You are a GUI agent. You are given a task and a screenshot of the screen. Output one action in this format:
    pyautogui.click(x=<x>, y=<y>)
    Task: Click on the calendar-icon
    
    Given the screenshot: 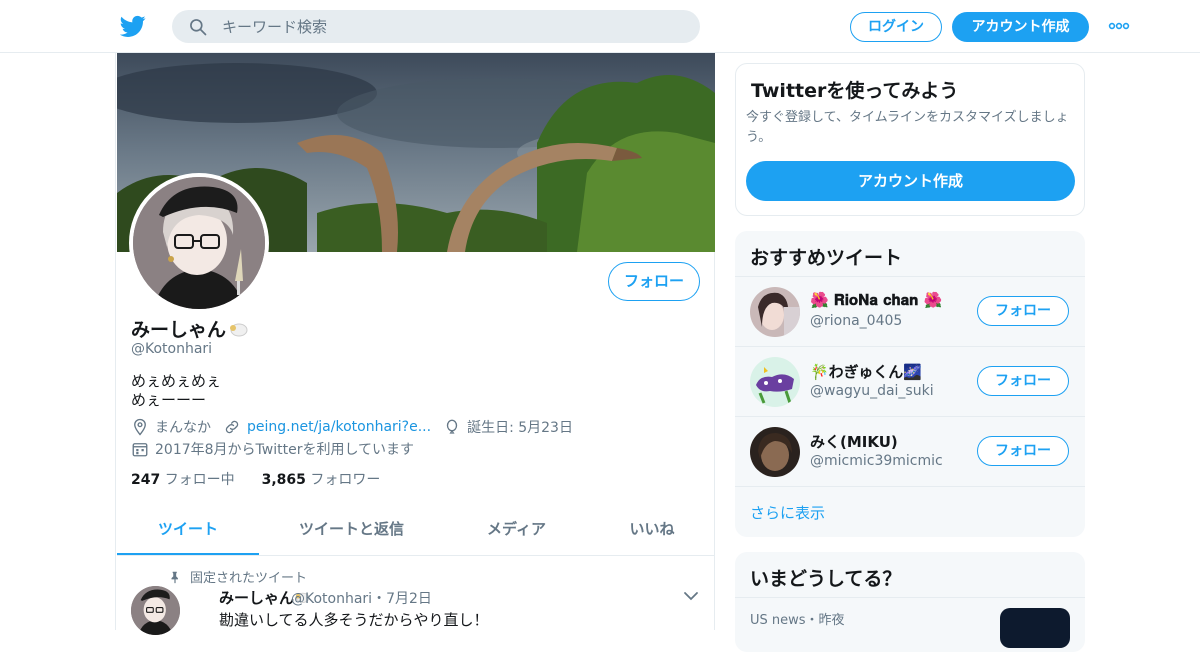 What is the action you would take?
    pyautogui.click(x=140, y=450)
    